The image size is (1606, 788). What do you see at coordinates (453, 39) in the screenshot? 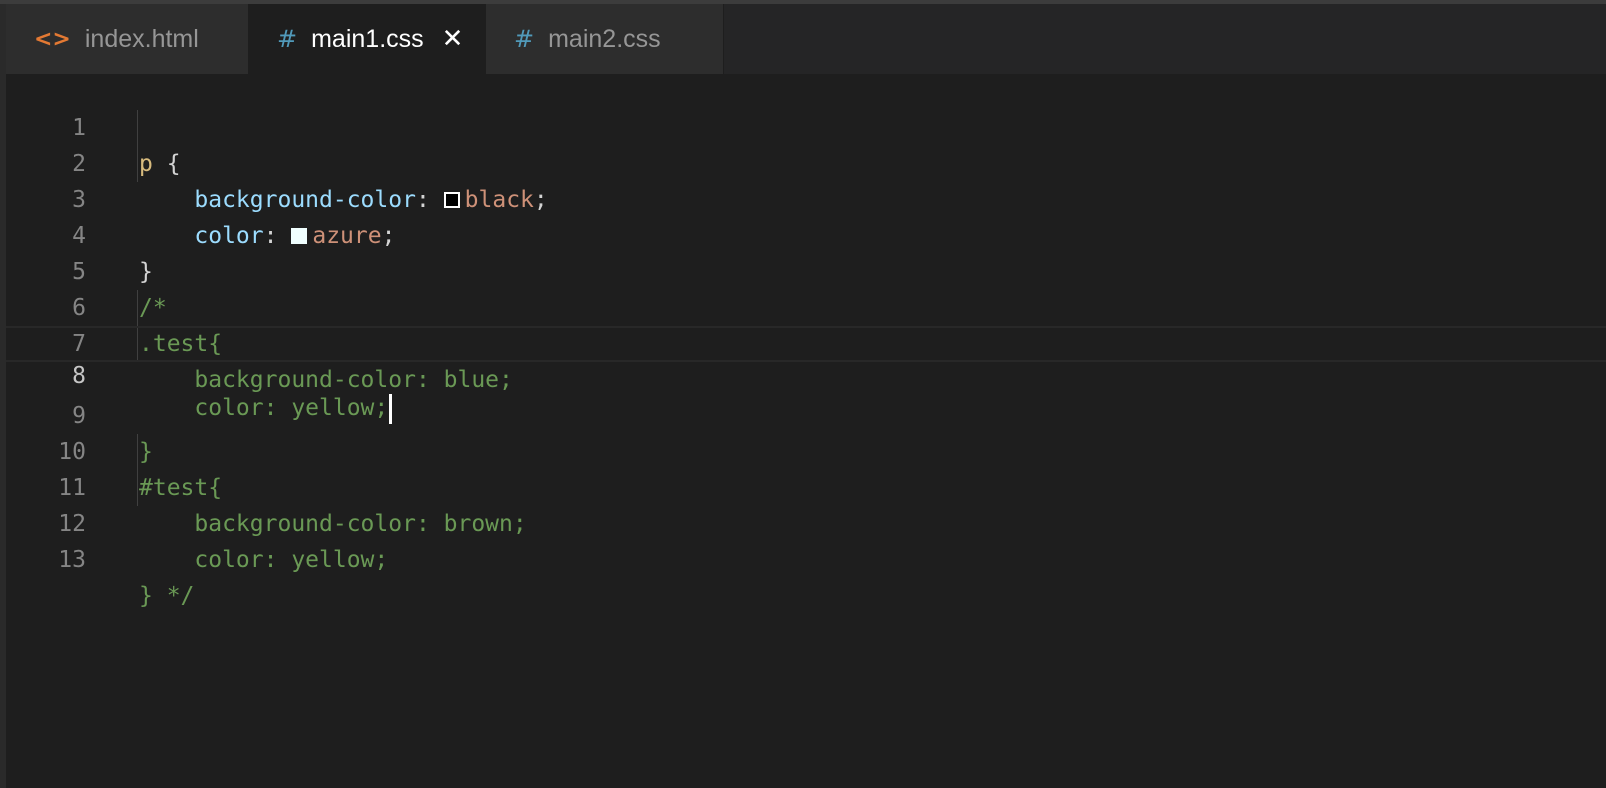
I see `close-icon: ✕` at bounding box center [453, 39].